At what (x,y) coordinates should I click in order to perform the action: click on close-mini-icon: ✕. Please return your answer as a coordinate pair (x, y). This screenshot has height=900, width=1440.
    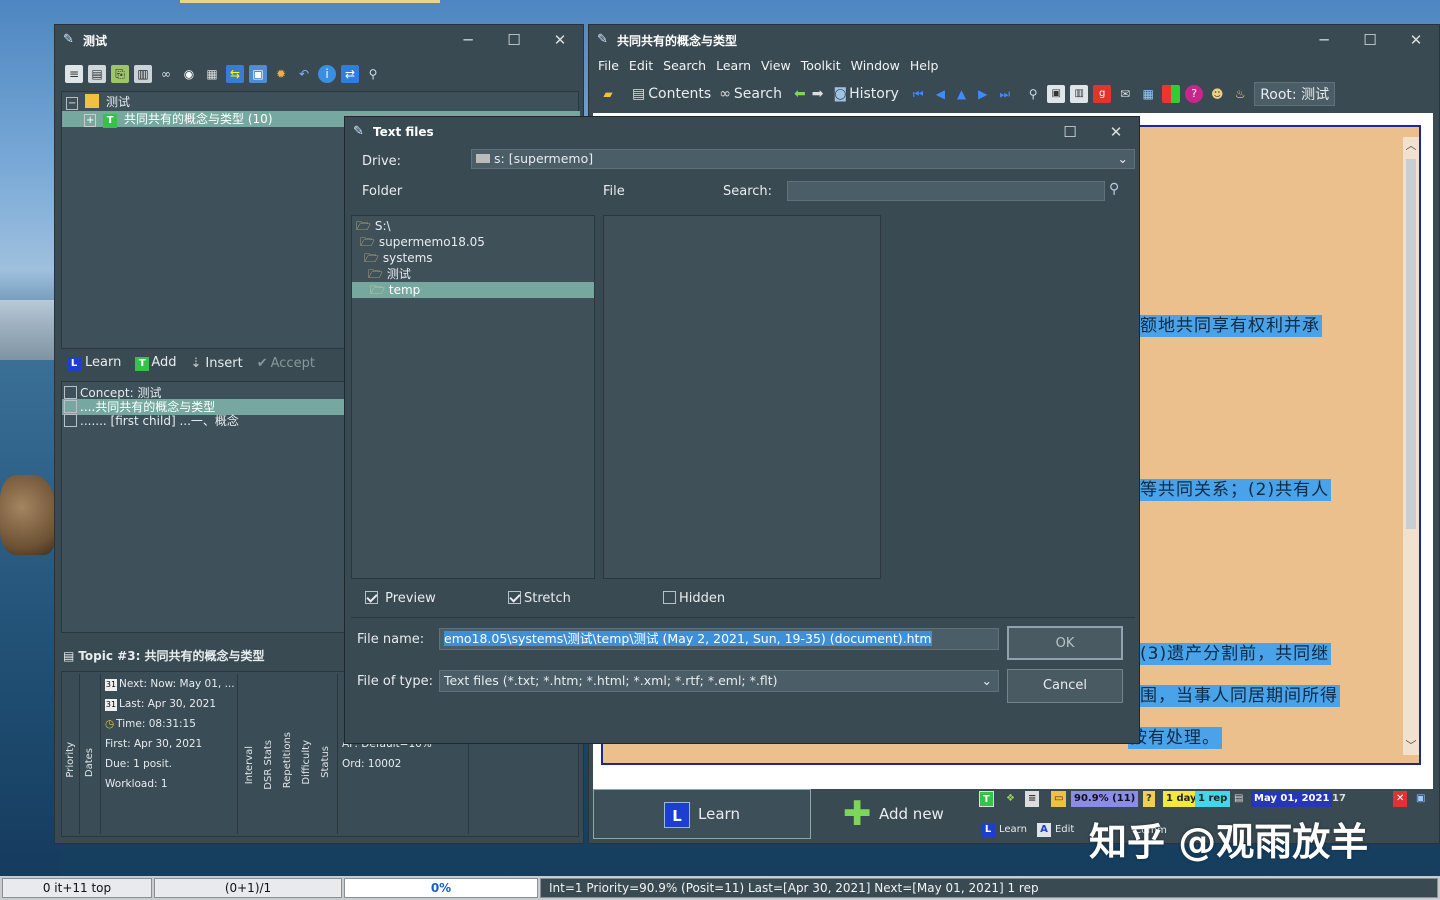
    Looking at the image, I should click on (1400, 799).